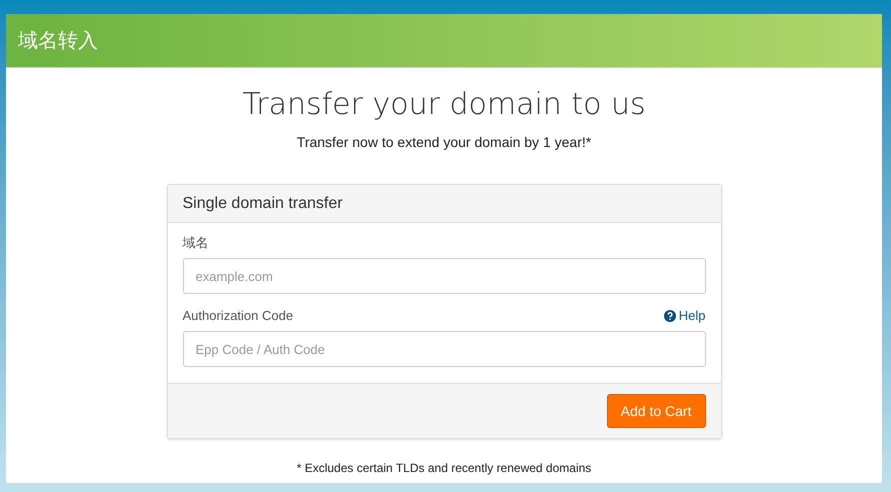 Image resolution: width=891 pixels, height=492 pixels. I want to click on page-title: 域名转入, so click(58, 41).